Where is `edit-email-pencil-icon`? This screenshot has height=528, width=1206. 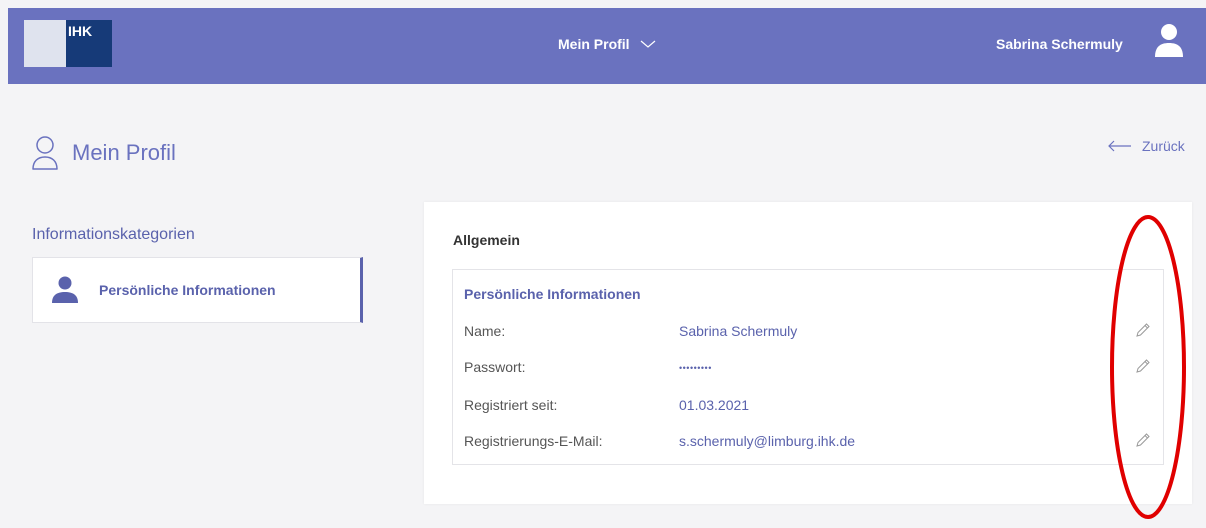 edit-email-pencil-icon is located at coordinates (1143, 440).